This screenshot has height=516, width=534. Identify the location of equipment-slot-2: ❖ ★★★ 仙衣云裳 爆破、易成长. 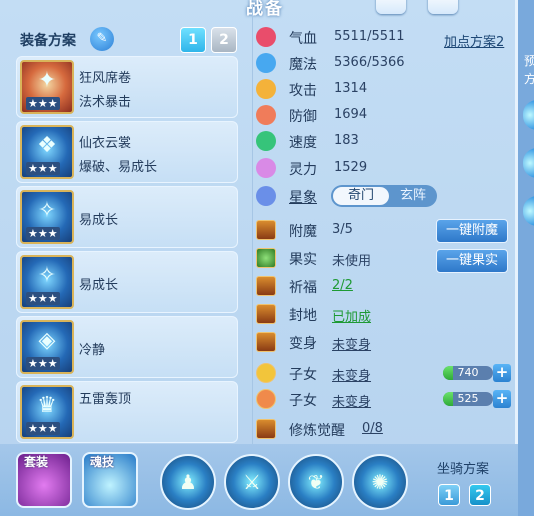
(127, 152).